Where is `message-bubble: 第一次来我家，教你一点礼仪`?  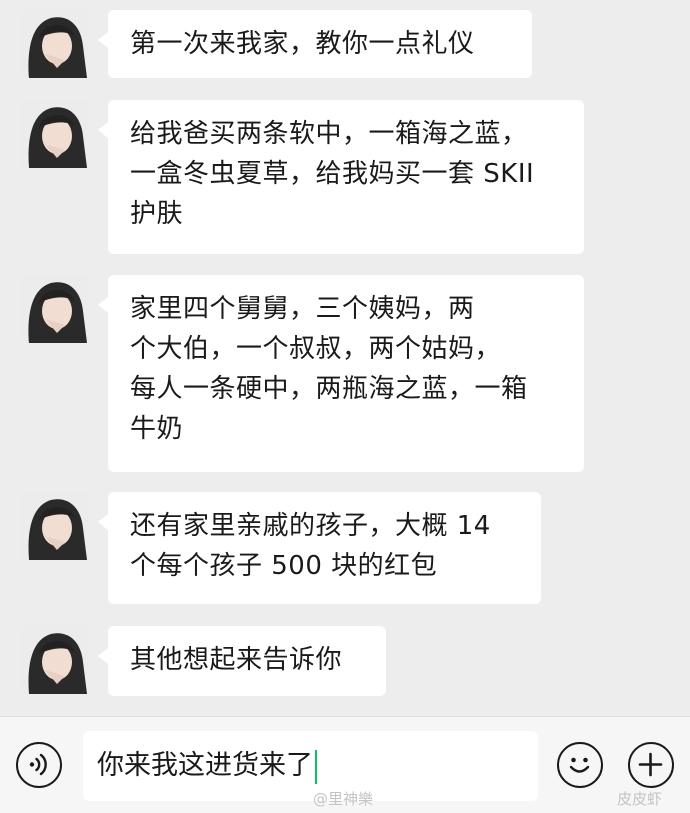
message-bubble: 第一次来我家，教你一点礼仪 is located at coordinates (315, 44).